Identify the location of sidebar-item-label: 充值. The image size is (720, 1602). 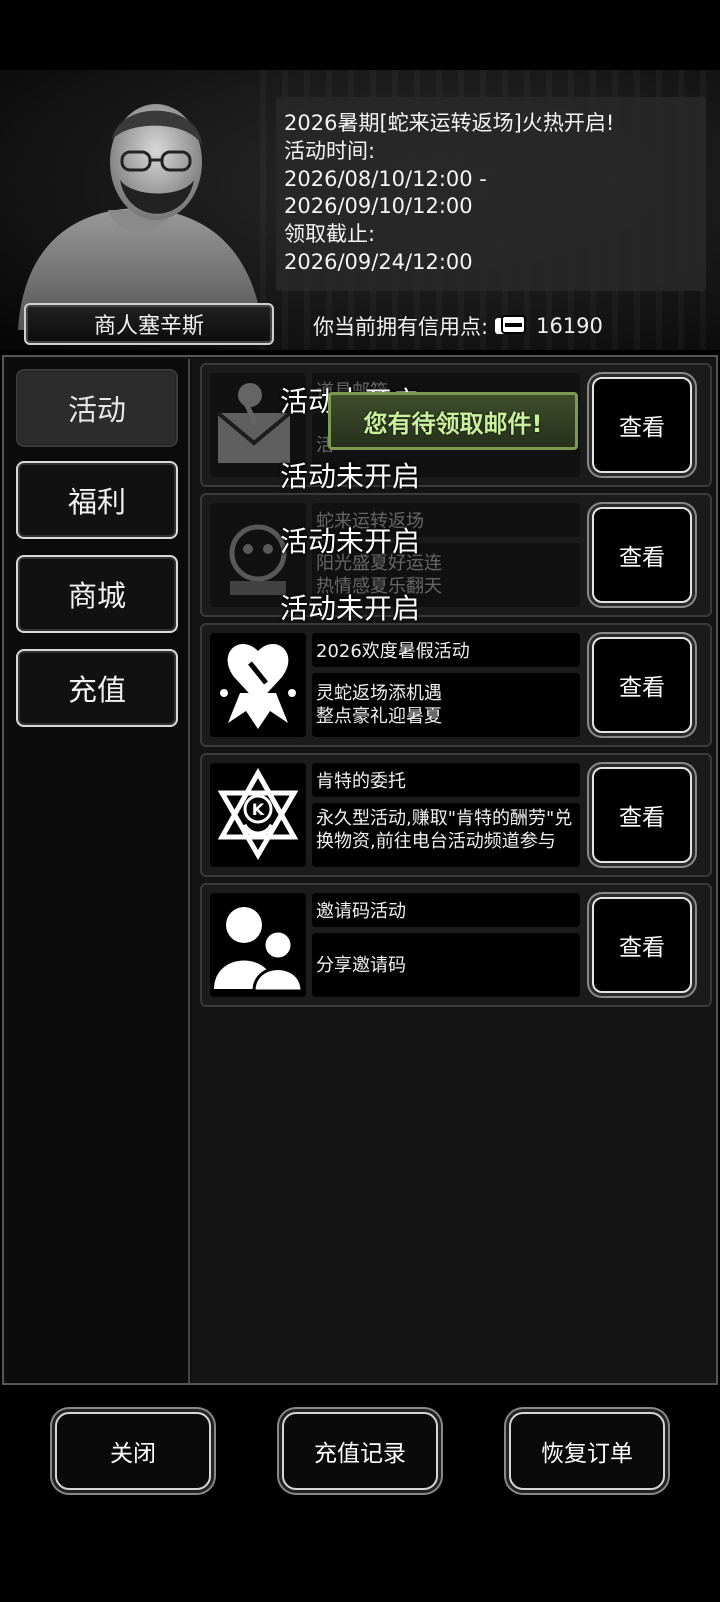
(96, 690).